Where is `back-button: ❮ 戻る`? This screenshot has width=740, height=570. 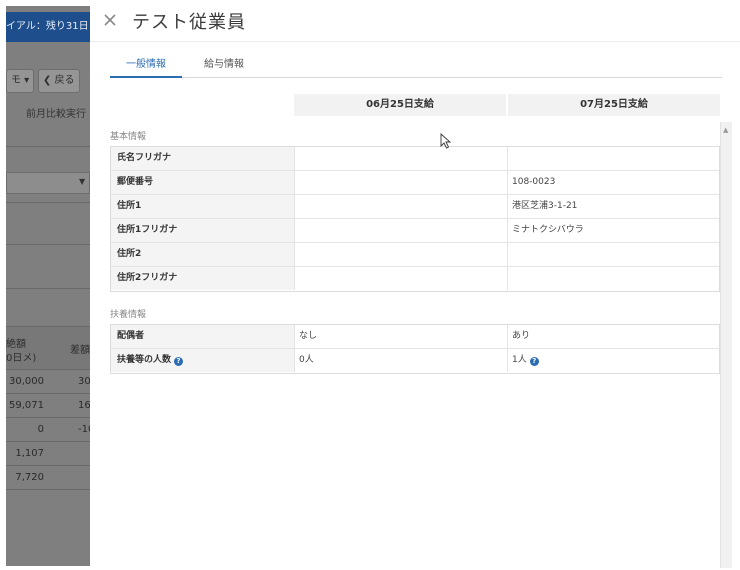
back-button: ❮ 戻る is located at coordinates (59, 81).